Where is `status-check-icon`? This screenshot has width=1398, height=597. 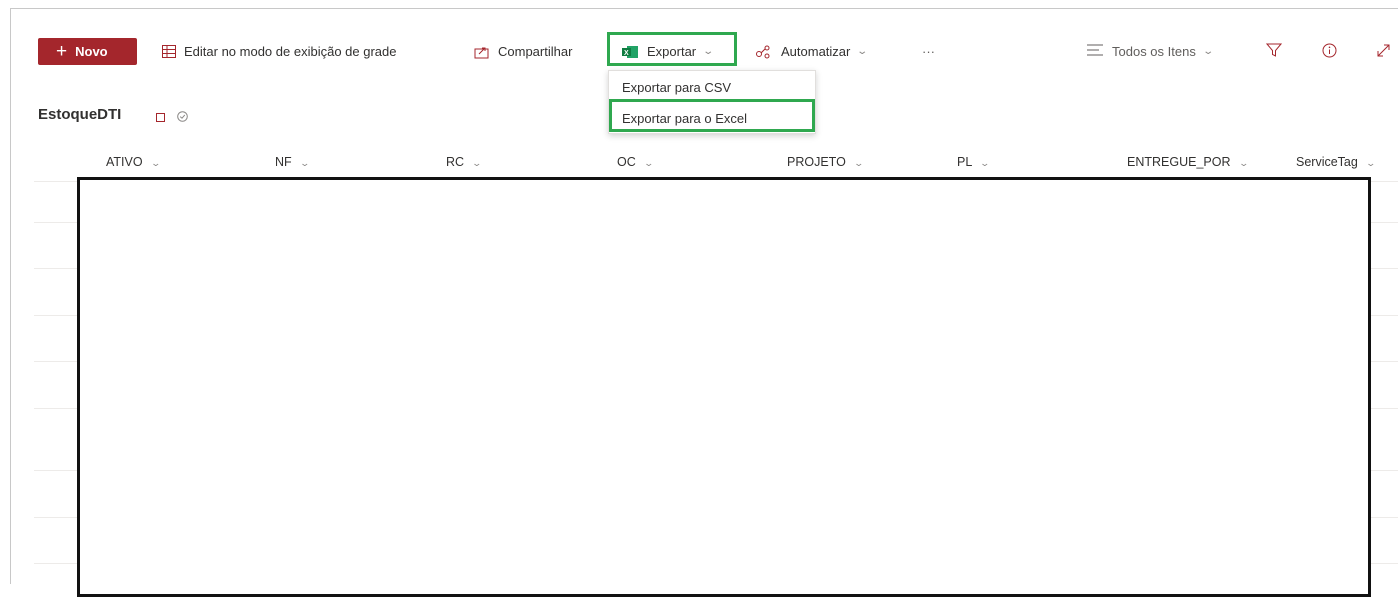
status-check-icon is located at coordinates (182, 118).